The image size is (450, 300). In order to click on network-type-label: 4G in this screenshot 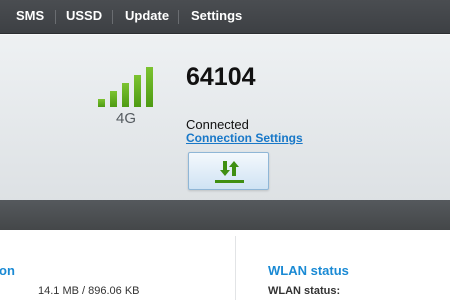, I will do `click(126, 118)`.